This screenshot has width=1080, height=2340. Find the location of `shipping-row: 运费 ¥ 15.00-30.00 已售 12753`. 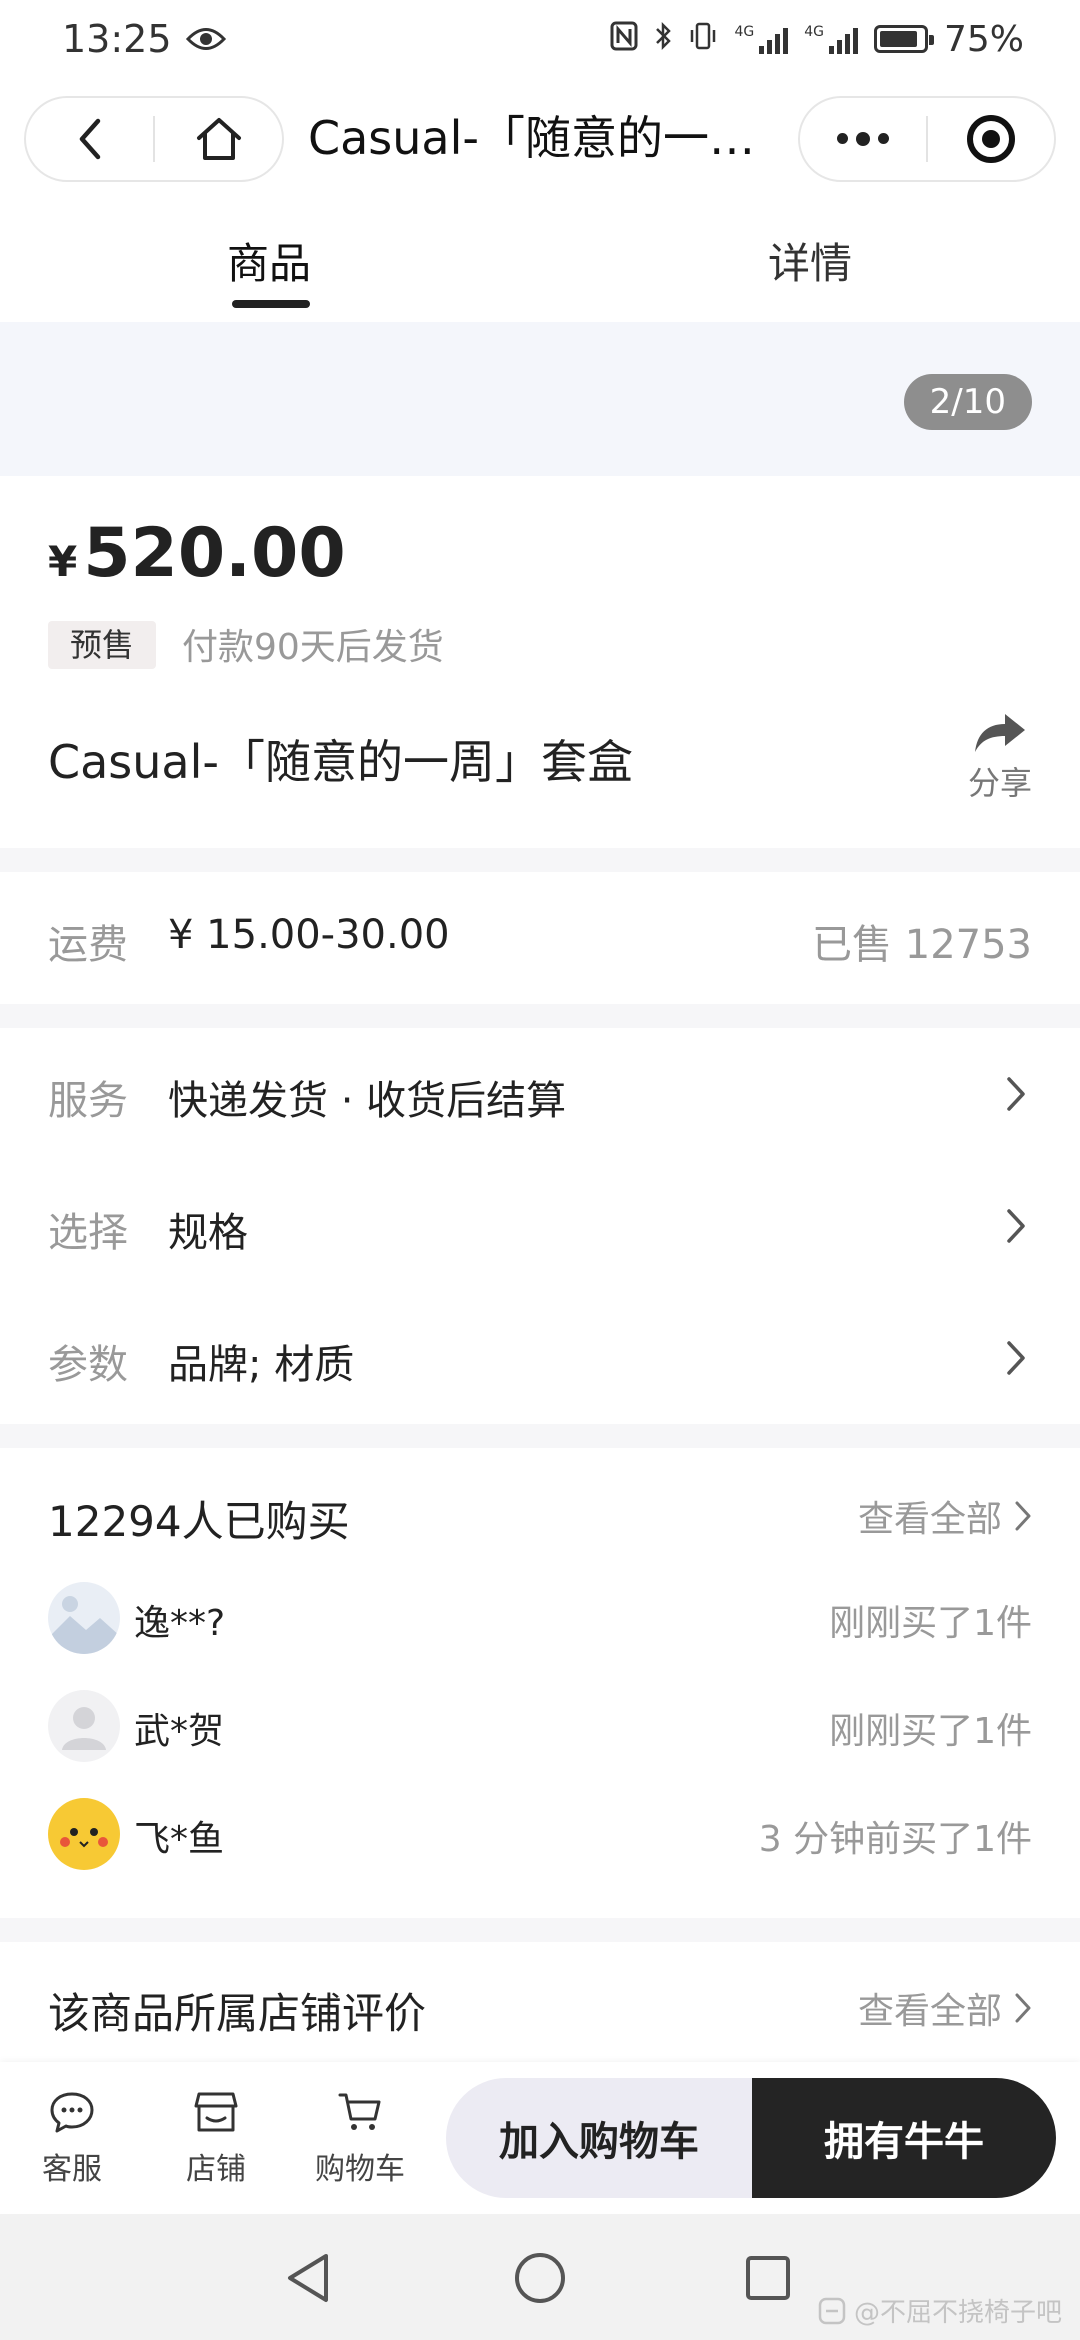

shipping-row: 运费 ¥ 15.00-30.00 已售 12753 is located at coordinates (540, 938).